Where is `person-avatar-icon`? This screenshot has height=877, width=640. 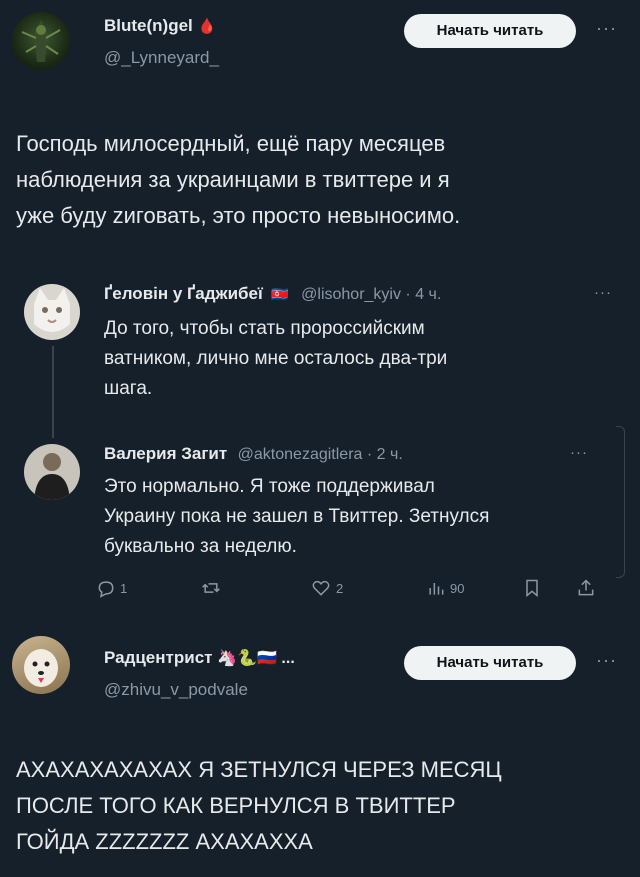 person-avatar-icon is located at coordinates (52, 476).